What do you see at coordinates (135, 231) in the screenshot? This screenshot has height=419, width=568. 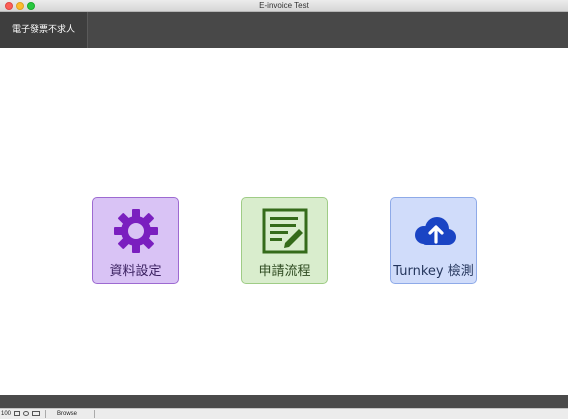 I see `gear-icon` at bounding box center [135, 231].